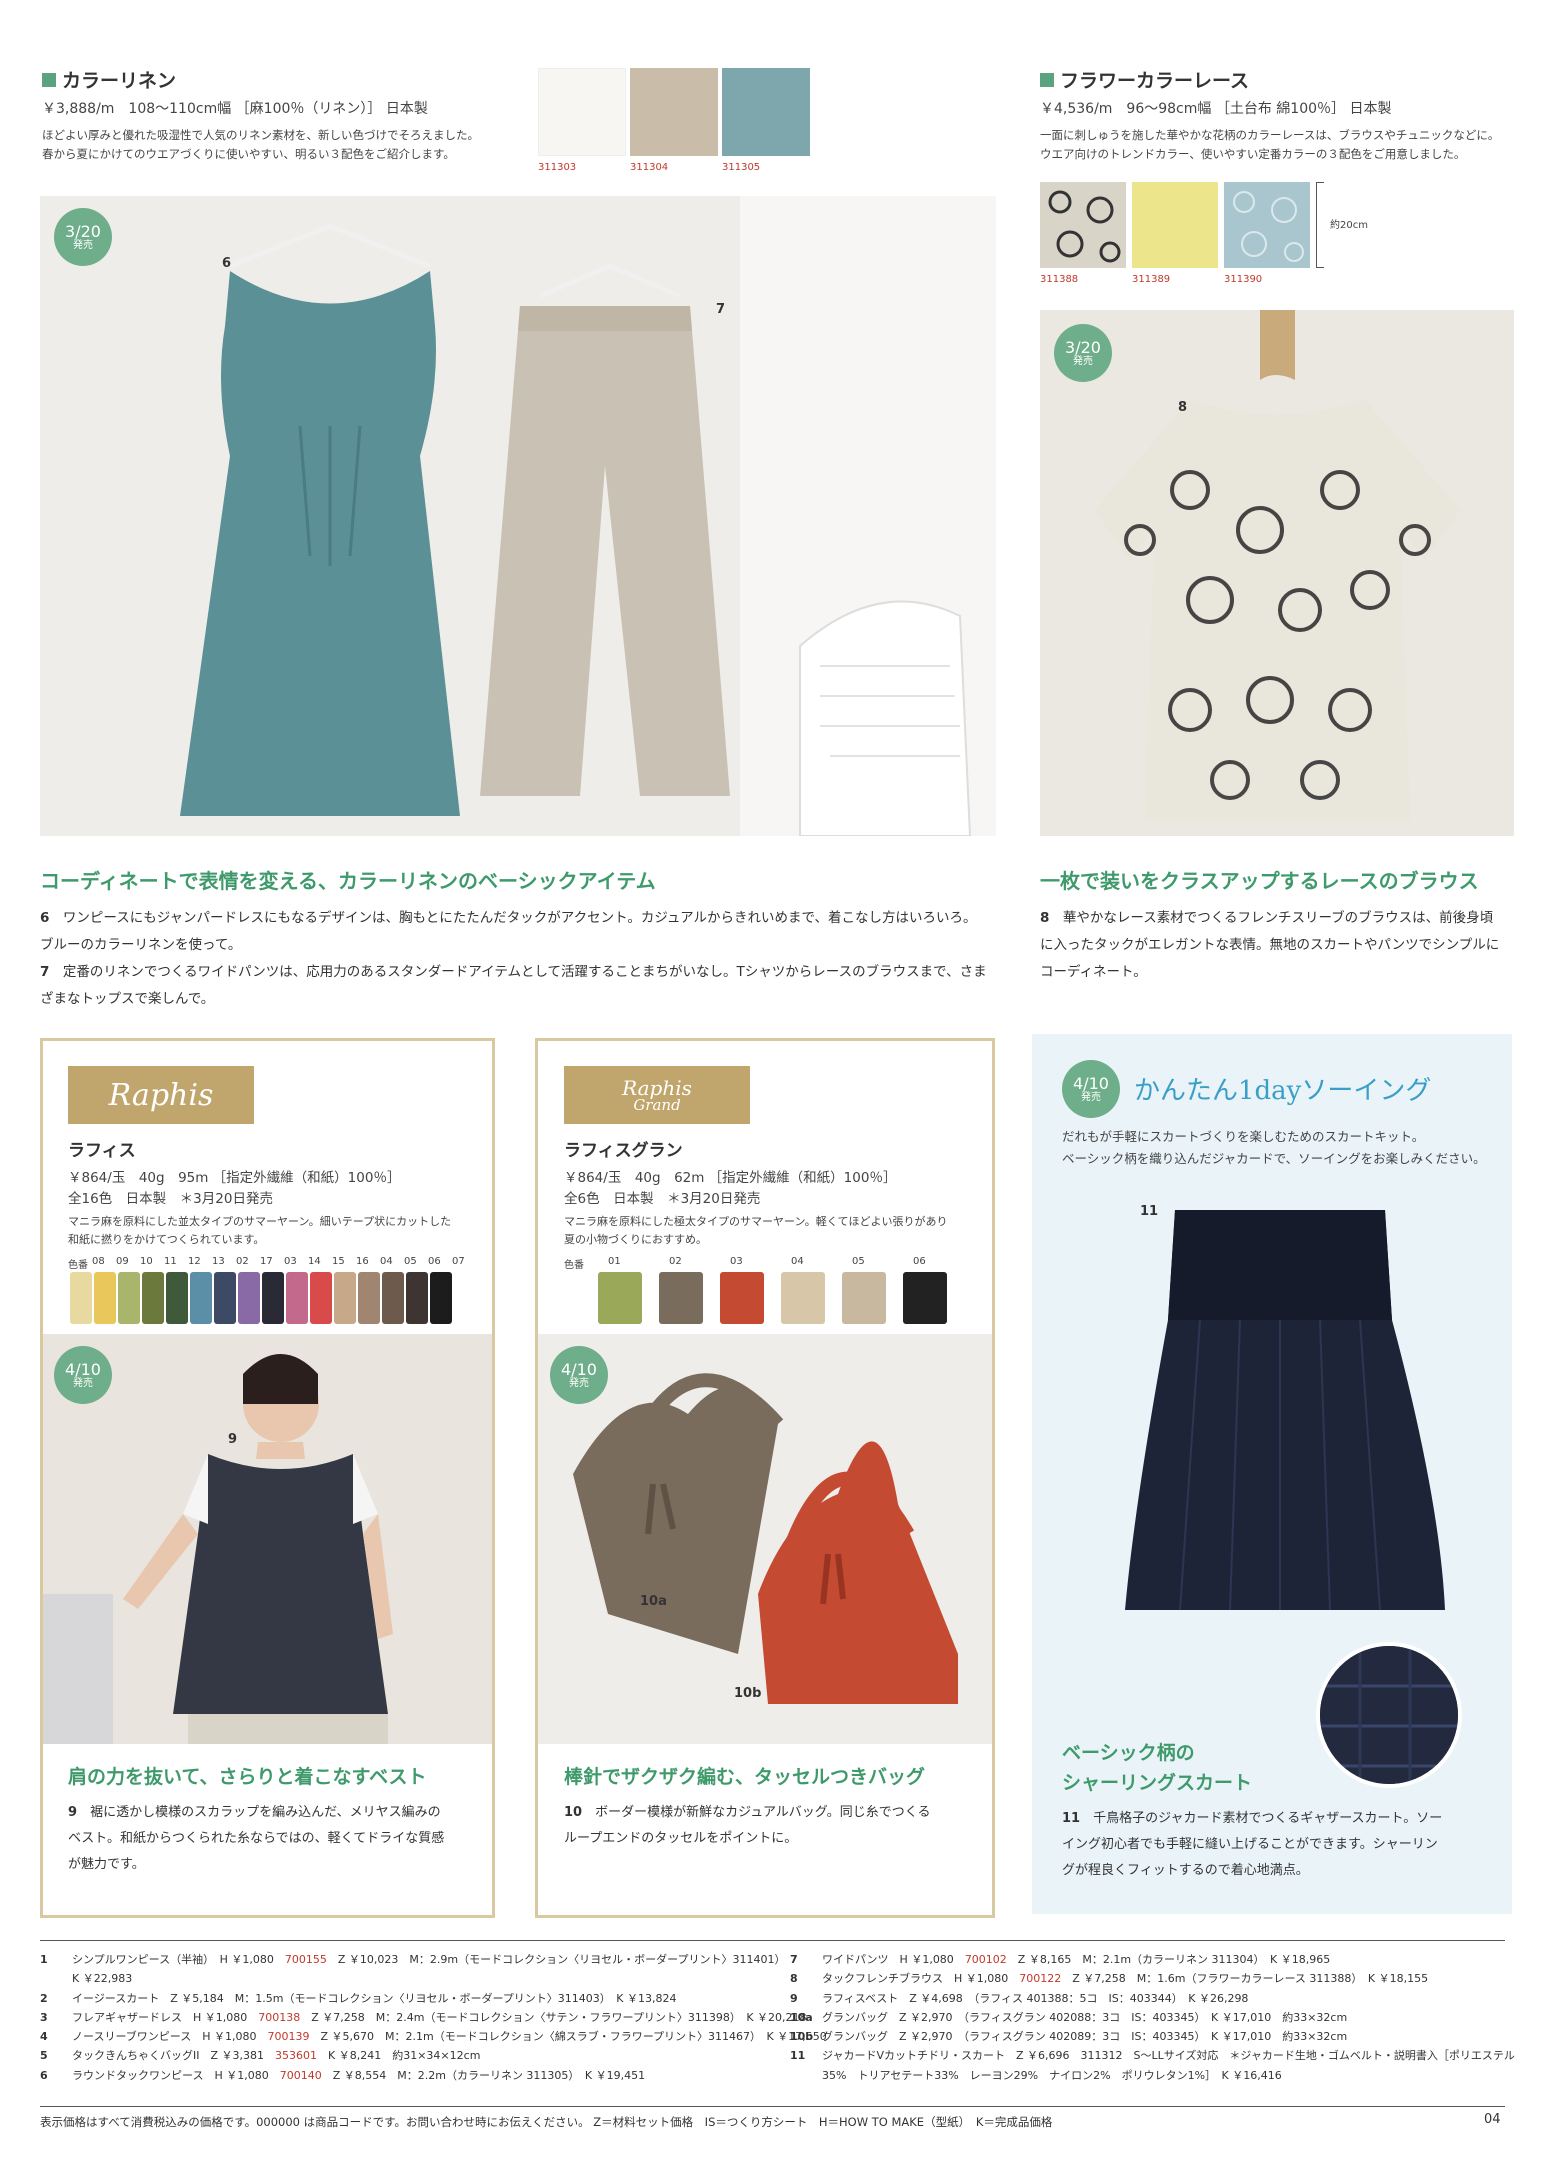  Describe the element at coordinates (44, 1959) in the screenshot. I see `footer-item-number: 1` at that location.